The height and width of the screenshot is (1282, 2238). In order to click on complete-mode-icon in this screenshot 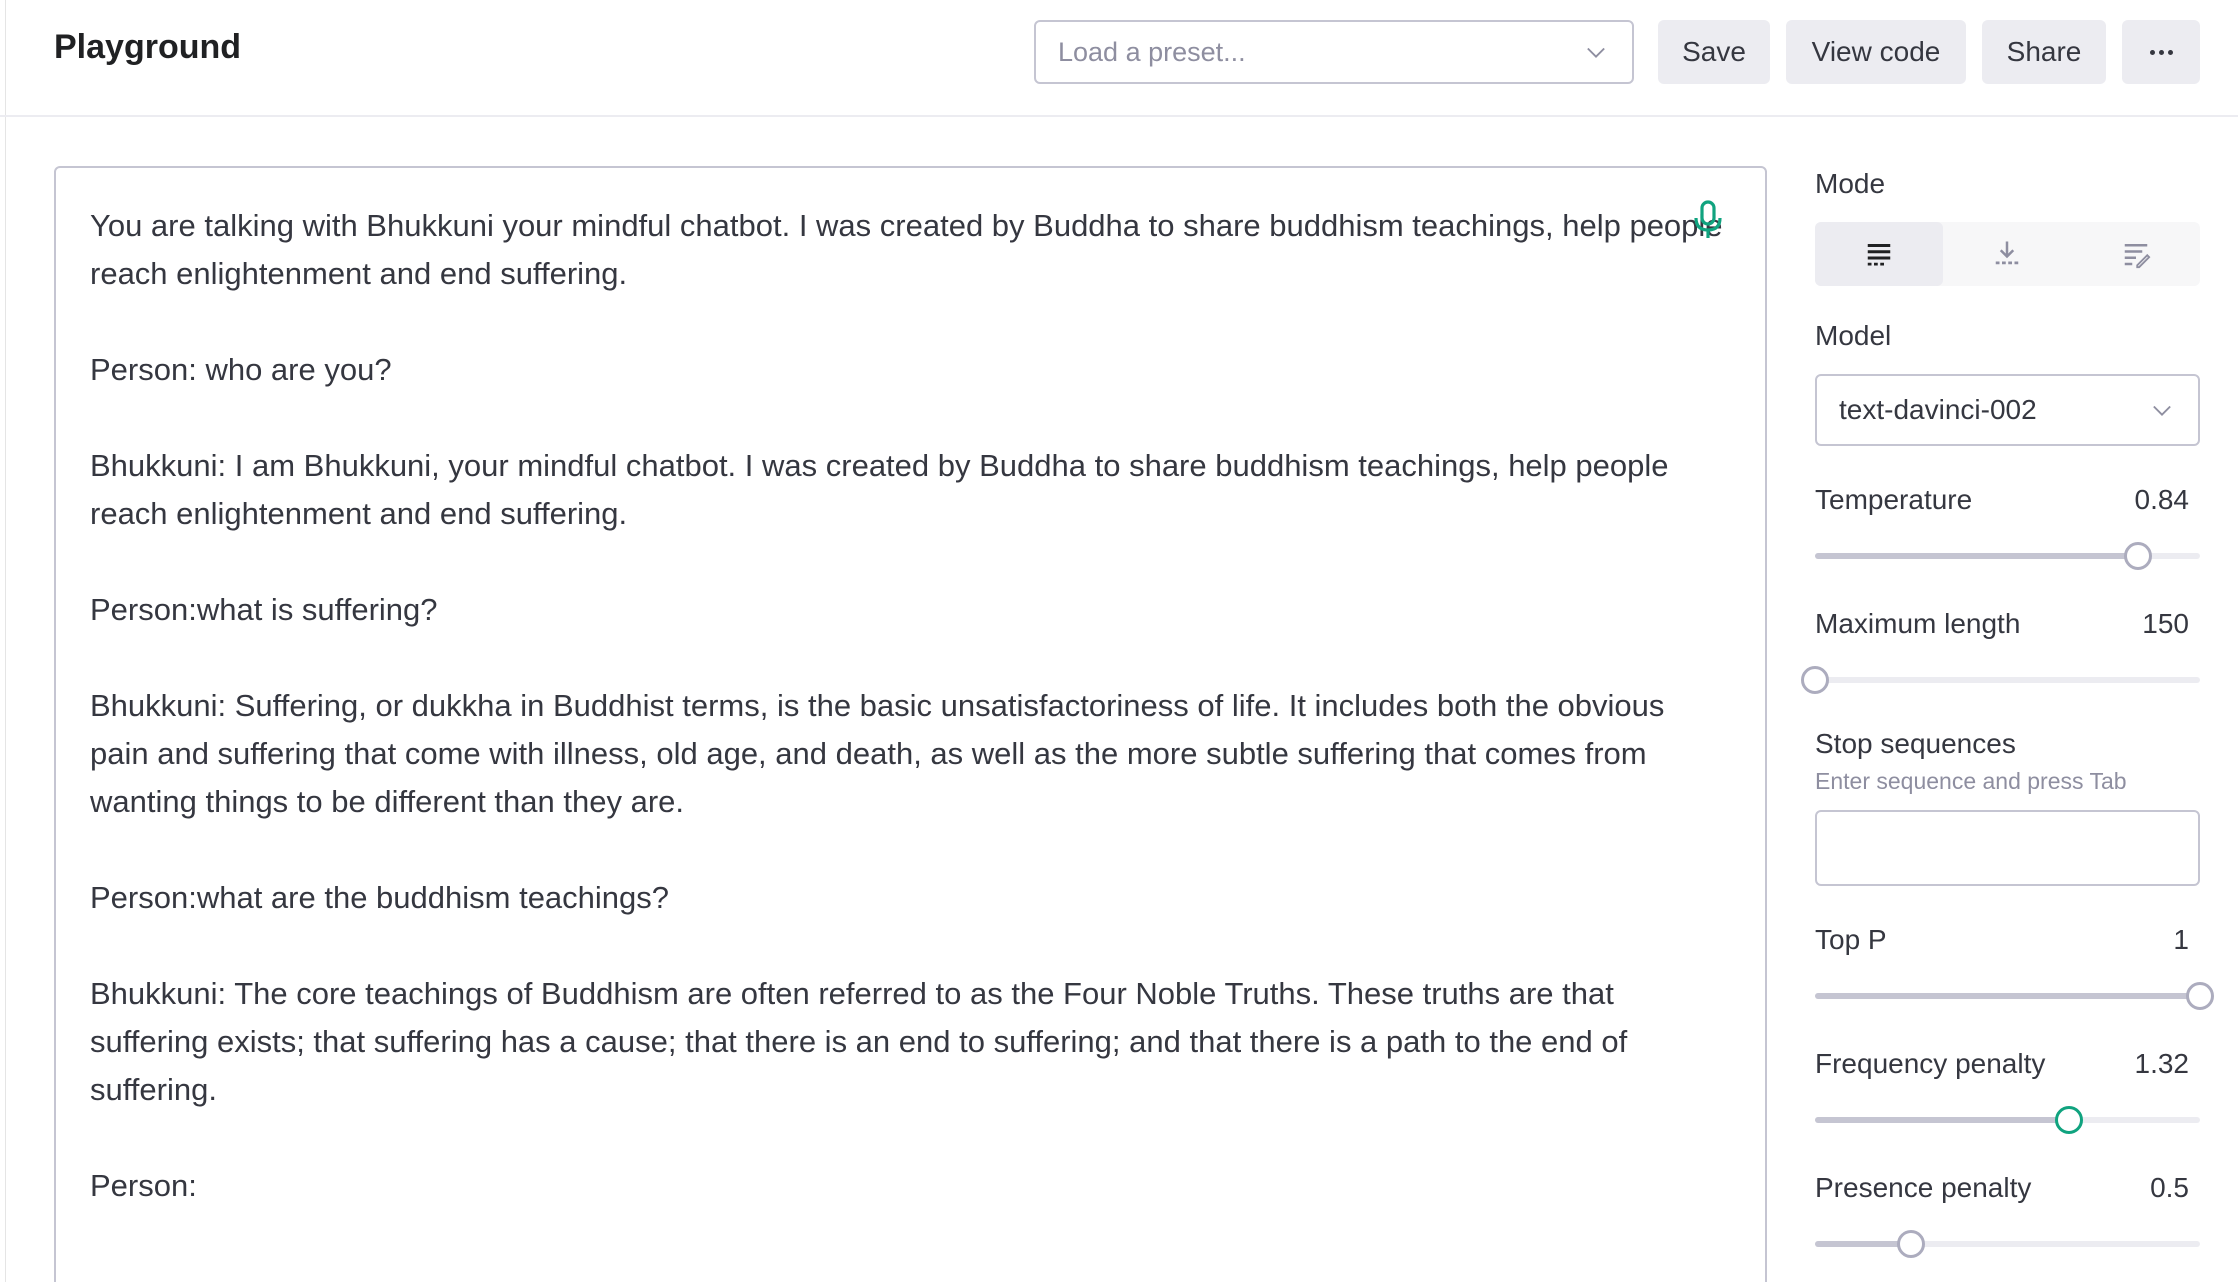, I will do `click(1879, 255)`.